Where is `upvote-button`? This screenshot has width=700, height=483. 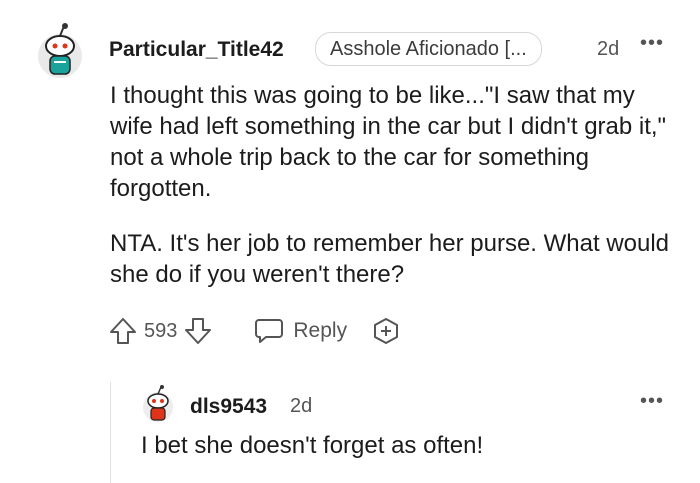 upvote-button is located at coordinates (123, 331).